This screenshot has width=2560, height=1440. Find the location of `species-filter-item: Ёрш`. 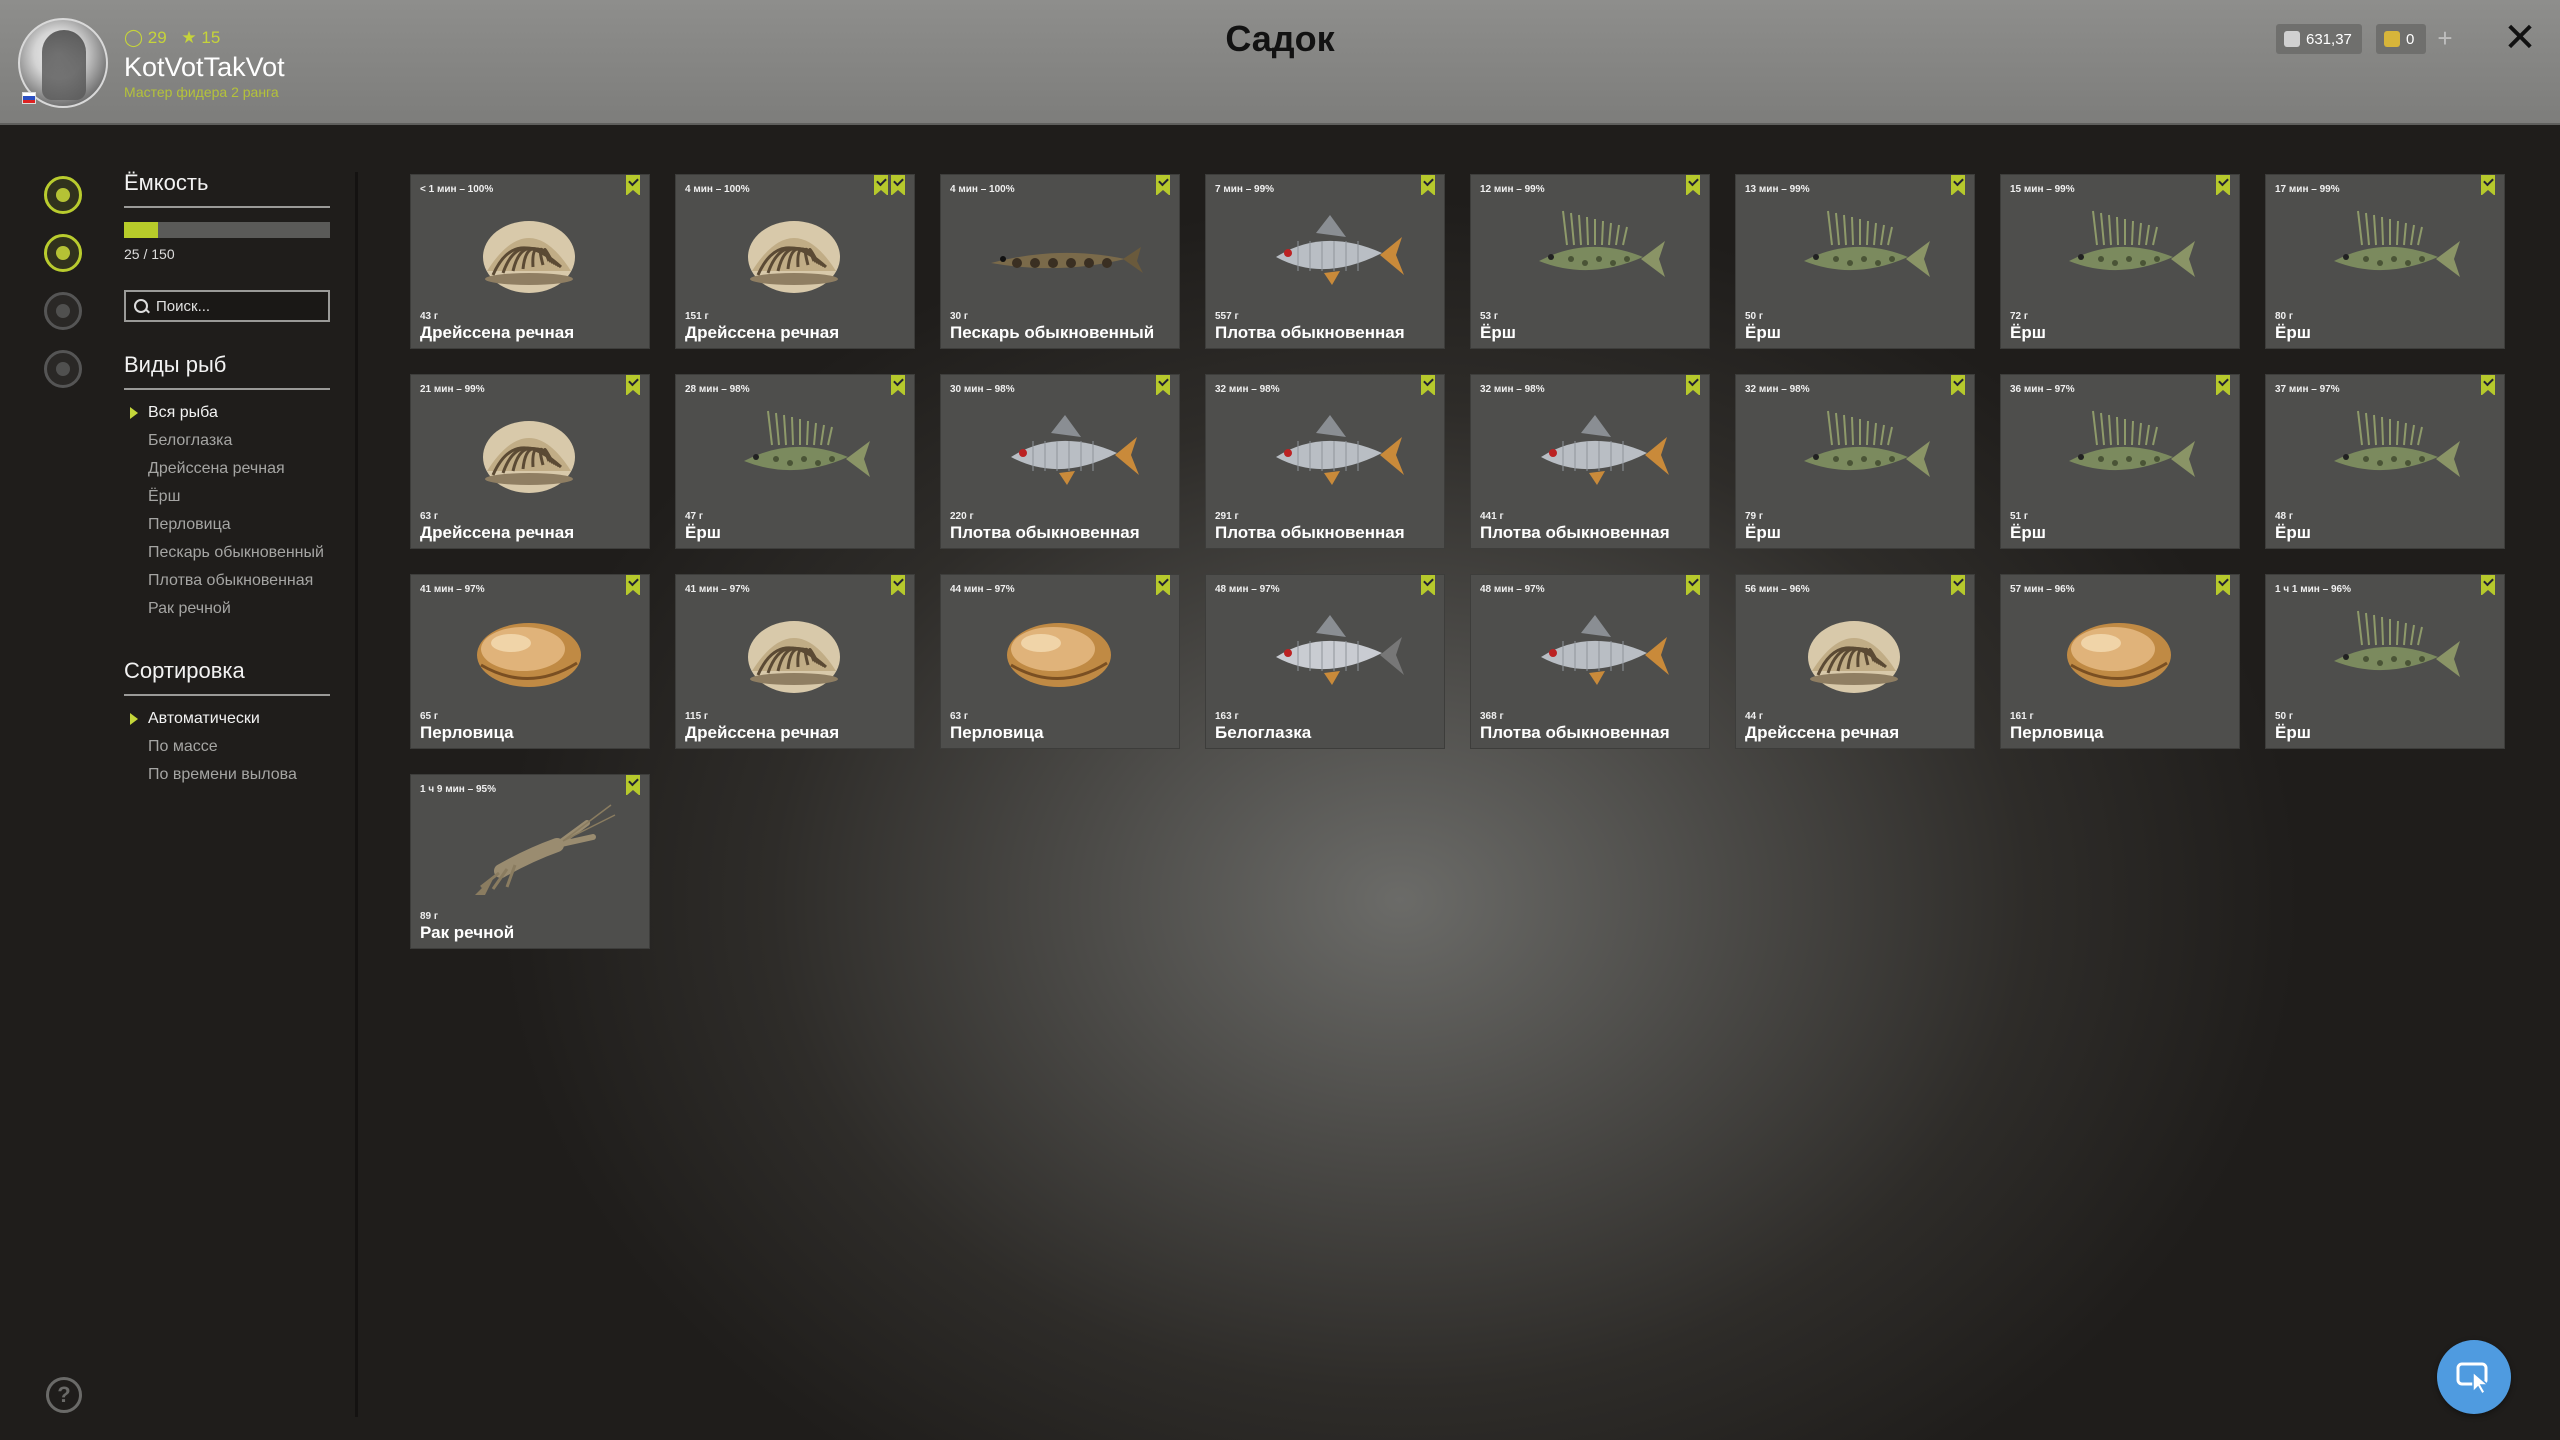

species-filter-item: Ёрш is located at coordinates (227, 497).